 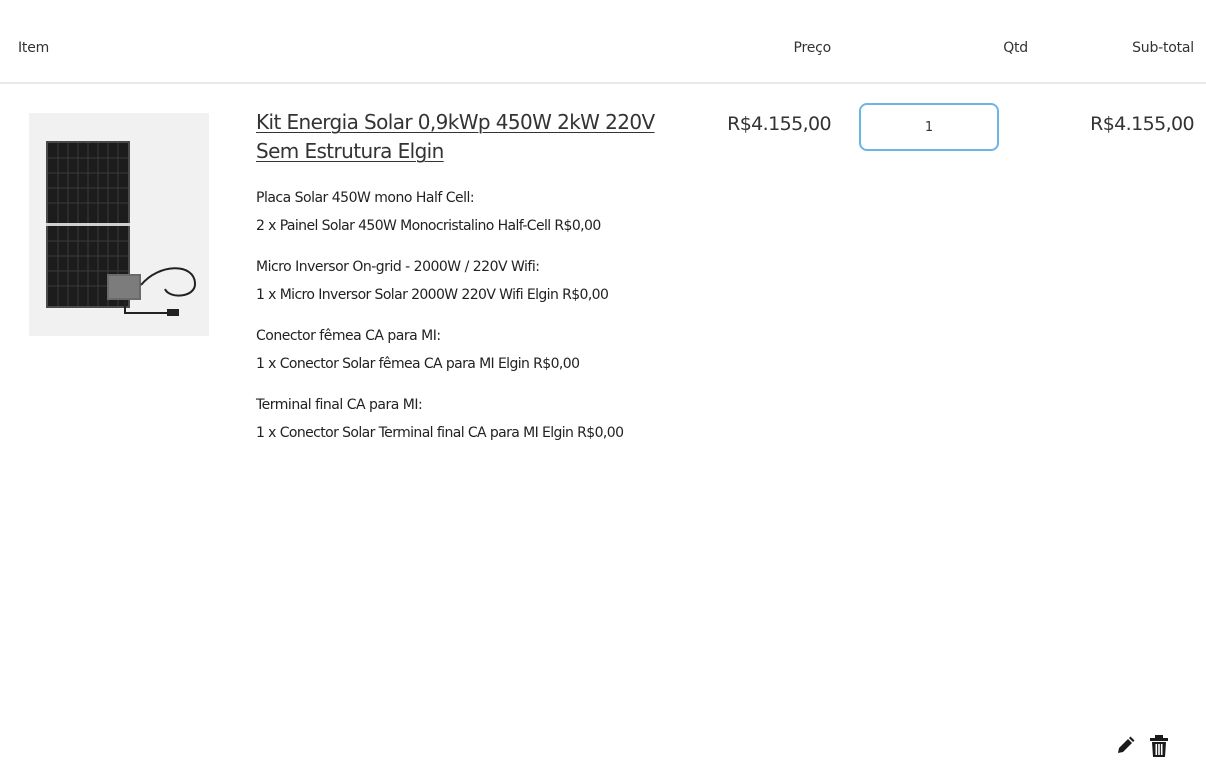 I want to click on option-title: Placa Solar 450W mono Half Cell:, so click(x=365, y=198).